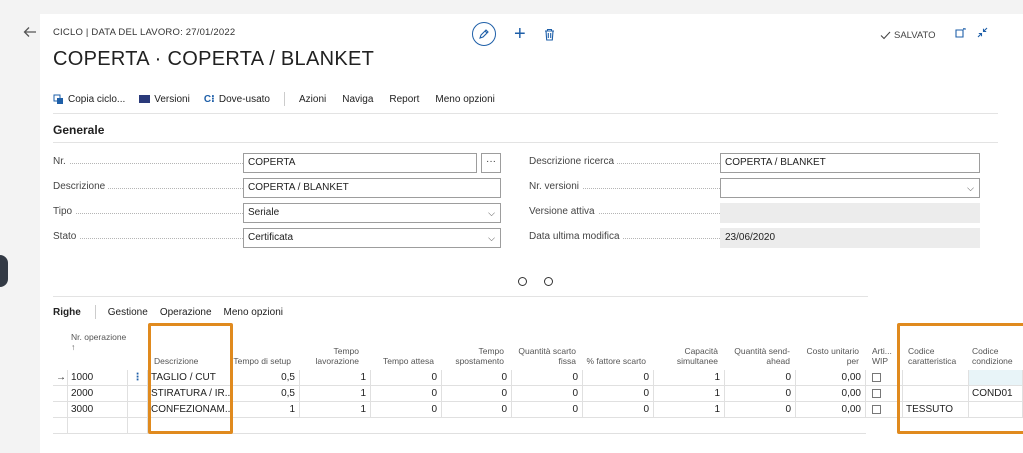  What do you see at coordinates (915, 35) in the screenshot?
I see `saved-label: SALVATO` at bounding box center [915, 35].